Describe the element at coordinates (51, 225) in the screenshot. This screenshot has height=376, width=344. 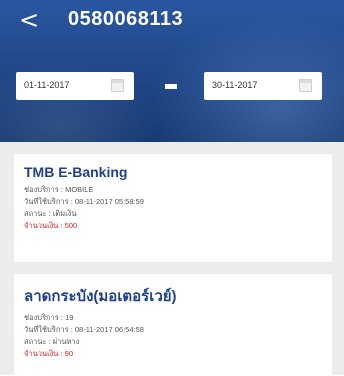
I see `transaction-amount: จำนวนเงิน : 500` at that location.